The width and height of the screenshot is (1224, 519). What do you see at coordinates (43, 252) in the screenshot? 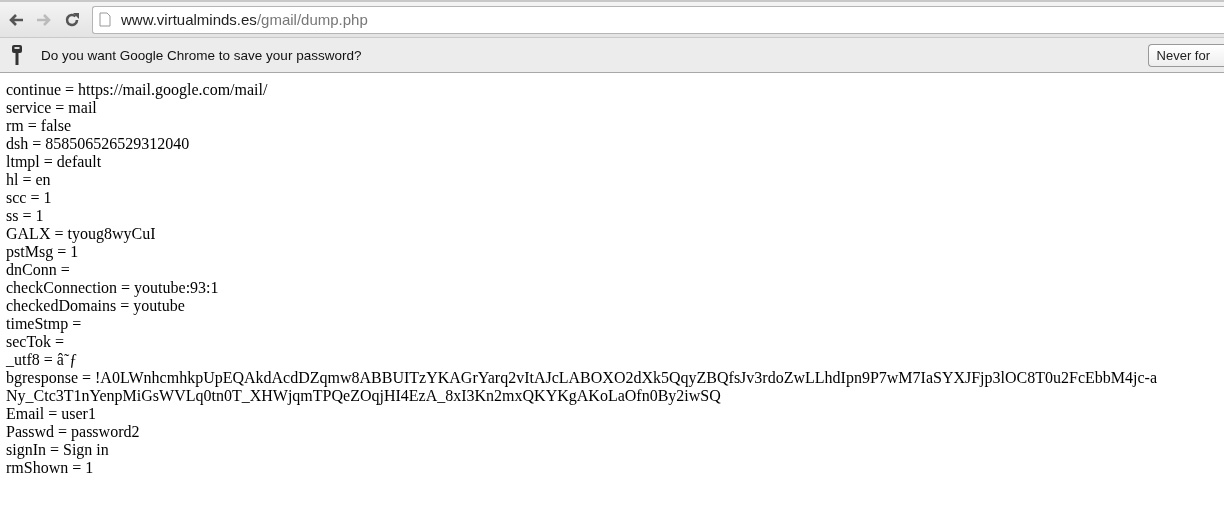
I see `dump-line: pstMsg = 1` at bounding box center [43, 252].